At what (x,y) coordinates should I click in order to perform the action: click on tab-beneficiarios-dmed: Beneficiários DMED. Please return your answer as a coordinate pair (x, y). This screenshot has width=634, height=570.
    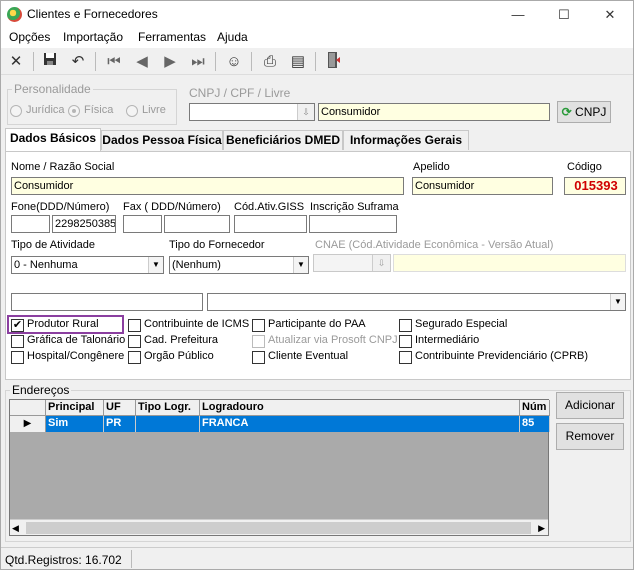
    Looking at the image, I should click on (283, 140).